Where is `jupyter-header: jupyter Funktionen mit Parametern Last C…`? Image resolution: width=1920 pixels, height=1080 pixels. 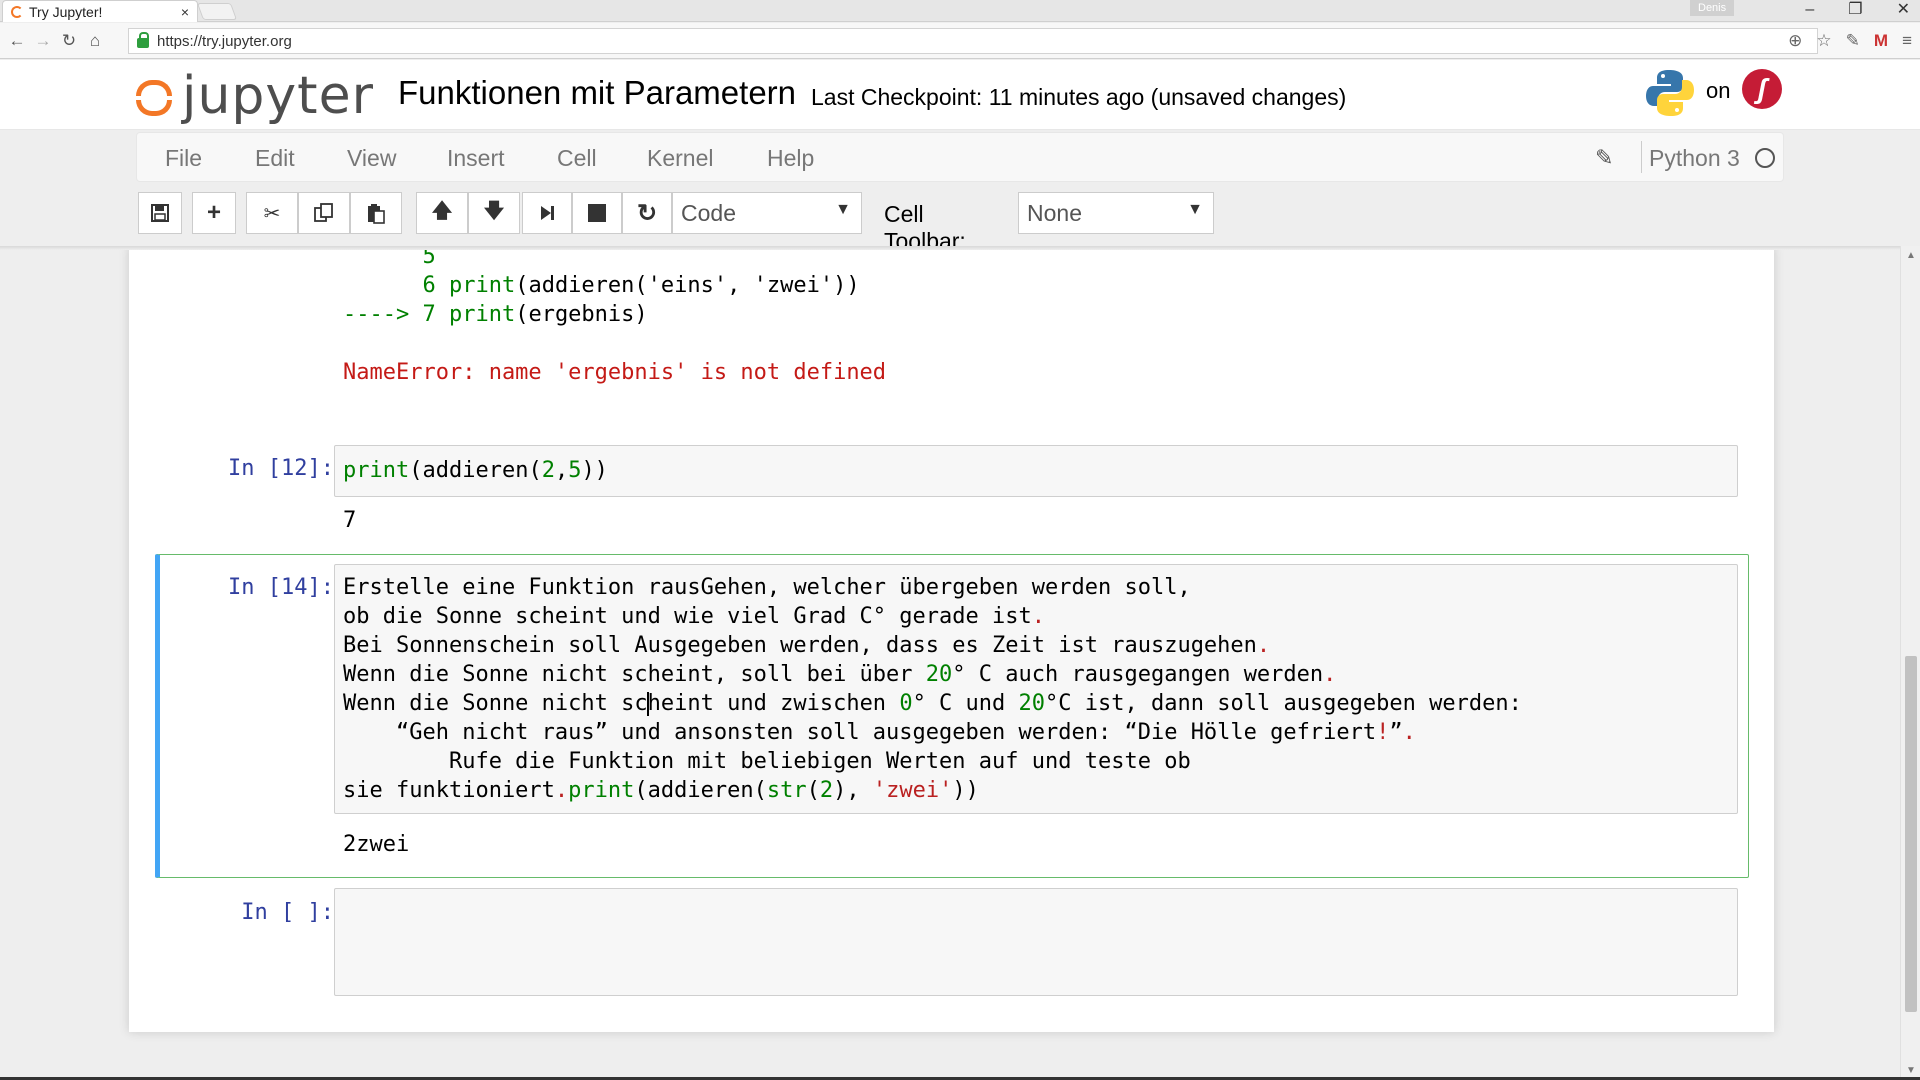 jupyter-header: jupyter Funktionen mit Parametern Last C… is located at coordinates (960, 95).